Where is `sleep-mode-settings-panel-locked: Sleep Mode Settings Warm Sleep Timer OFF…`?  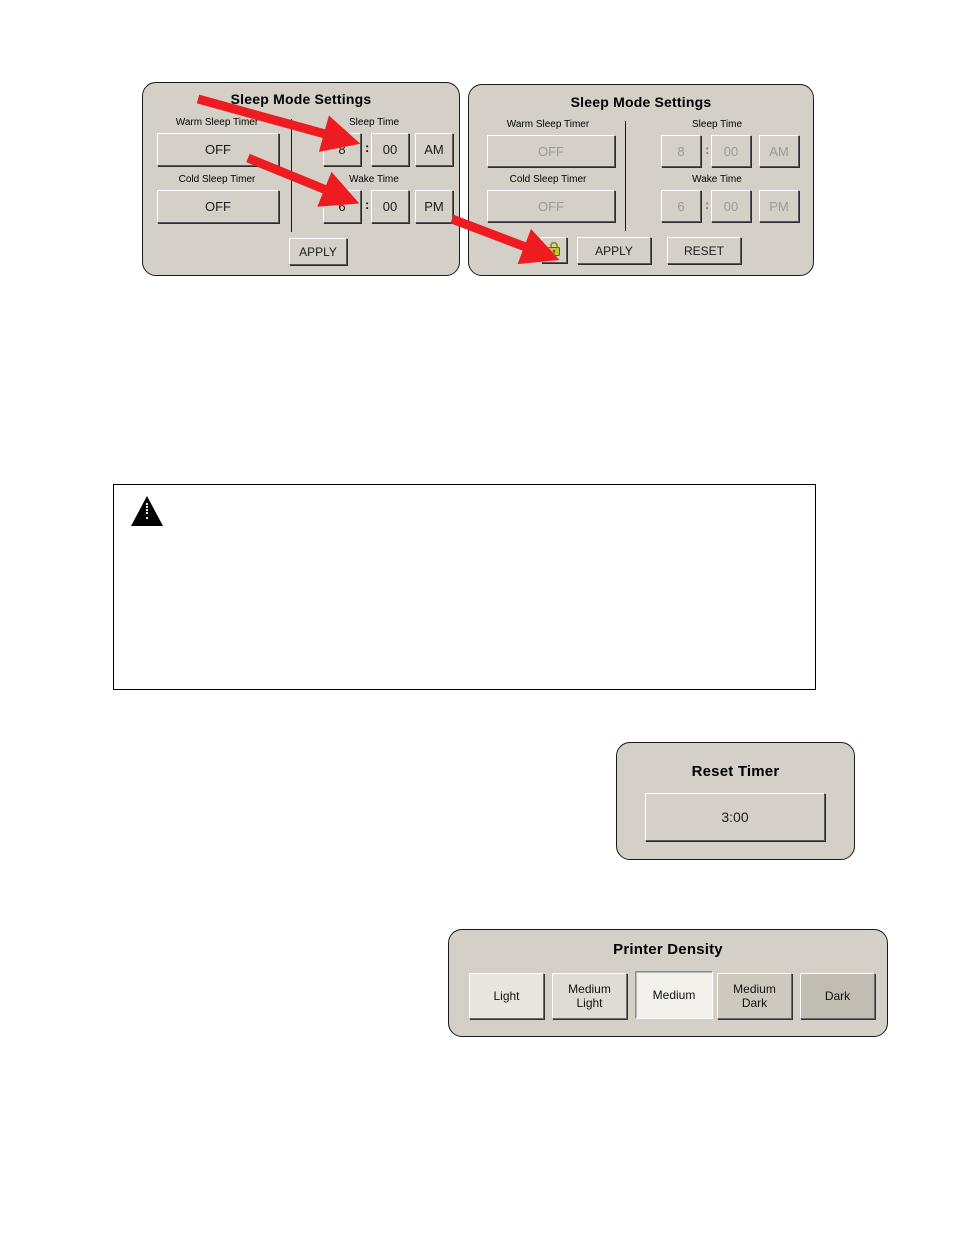 sleep-mode-settings-panel-locked: Sleep Mode Settings Warm Sleep Timer OFF… is located at coordinates (641, 180).